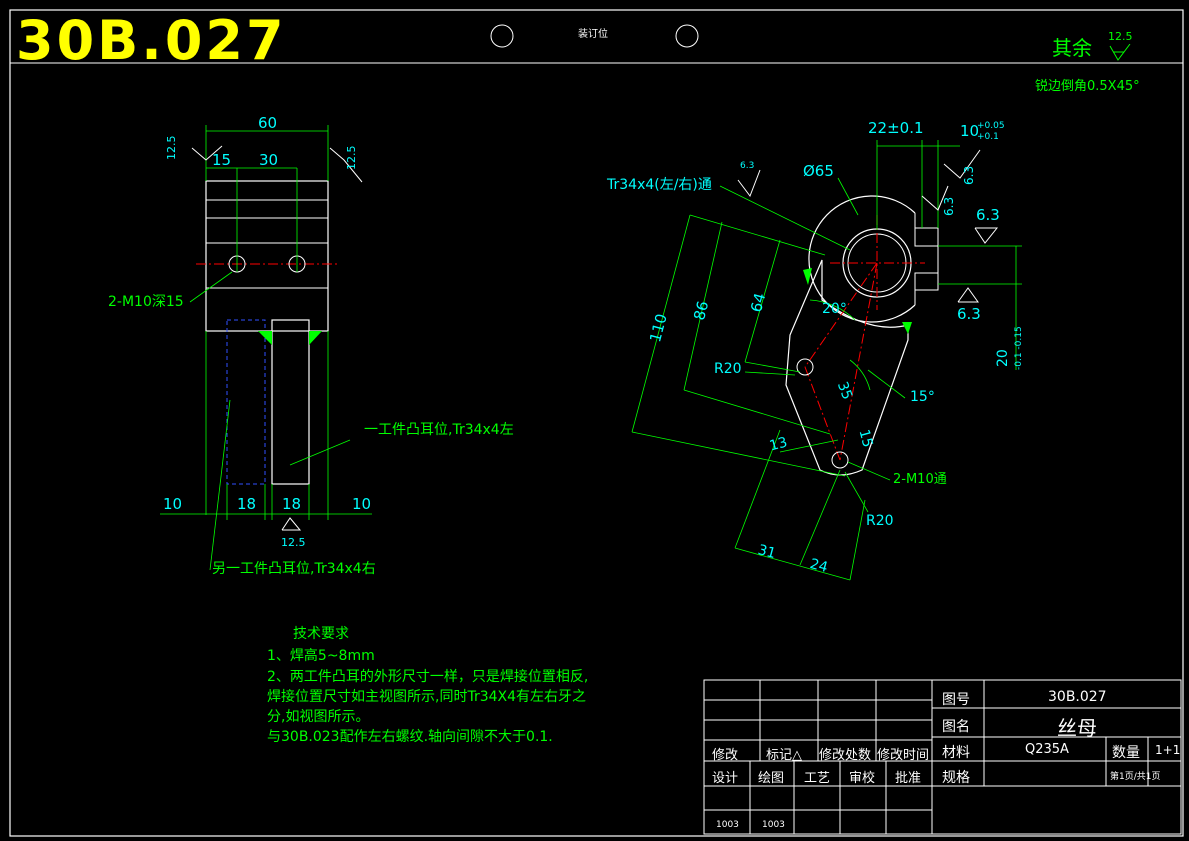  I want to click on dim-15: 15, so click(222, 160).